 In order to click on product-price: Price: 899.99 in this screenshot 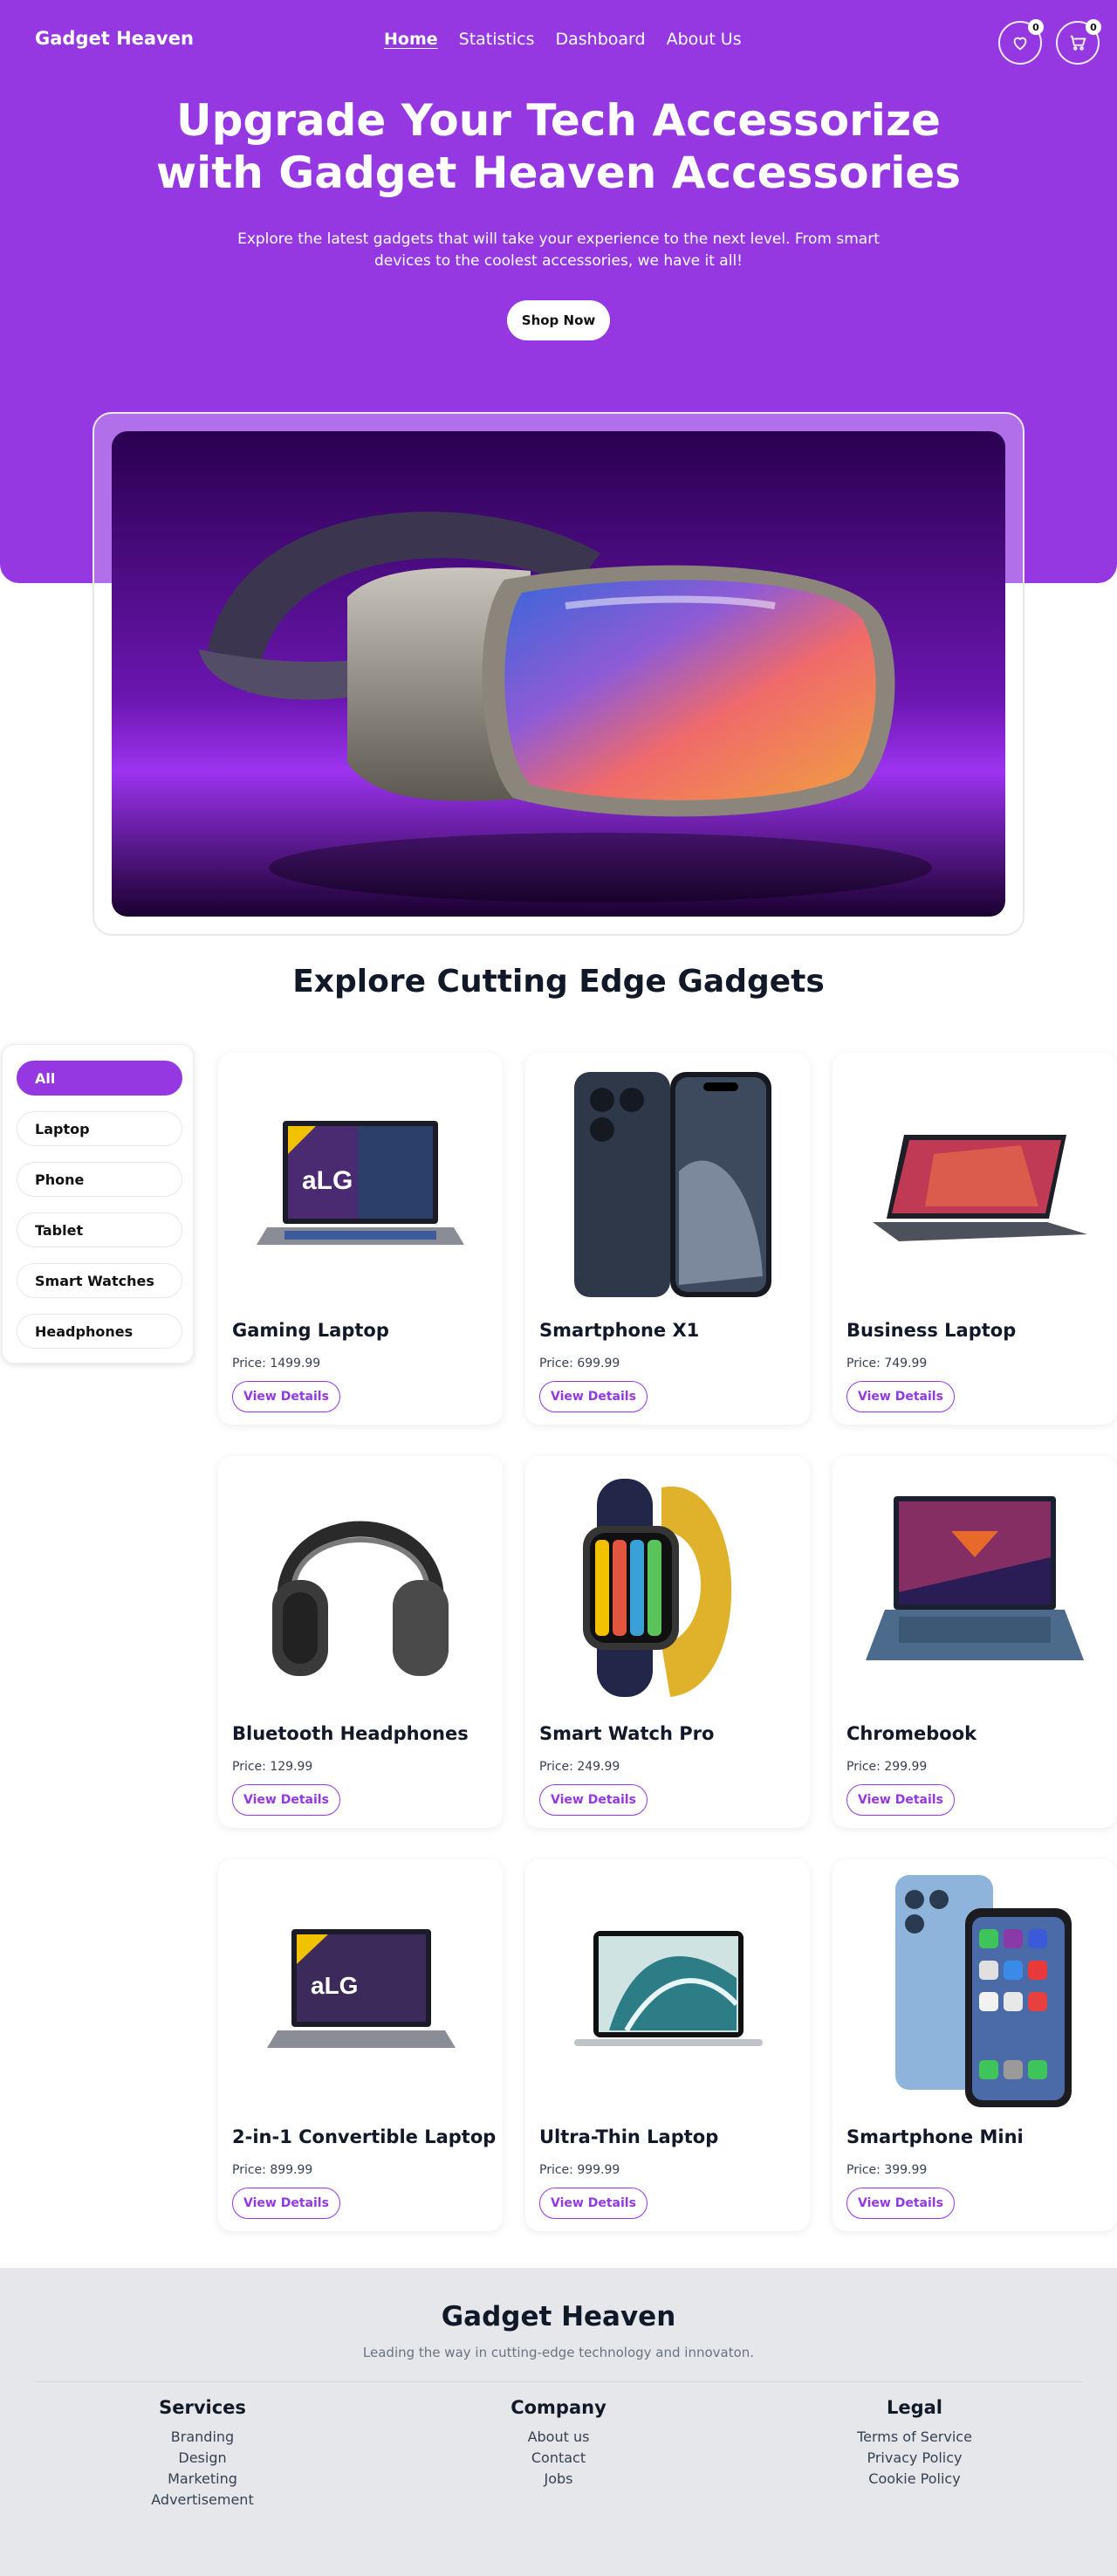, I will do `click(272, 2170)`.